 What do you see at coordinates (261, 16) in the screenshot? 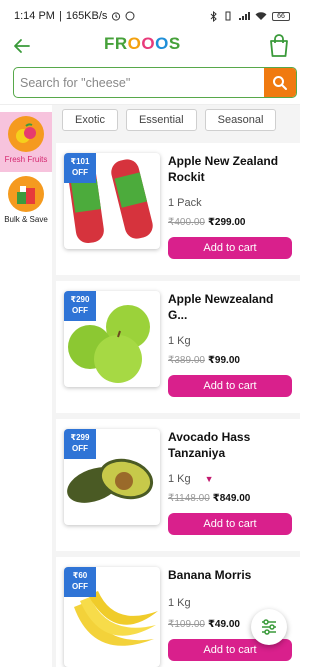
I see `wifi-icon` at bounding box center [261, 16].